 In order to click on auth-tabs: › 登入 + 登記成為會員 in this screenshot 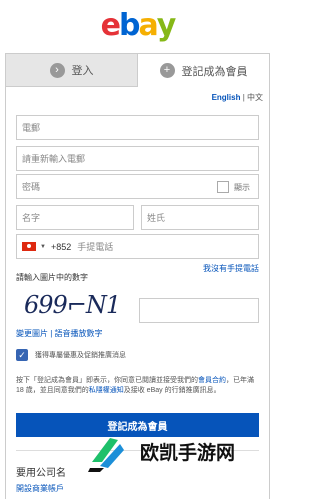, I will do `click(137, 70)`.